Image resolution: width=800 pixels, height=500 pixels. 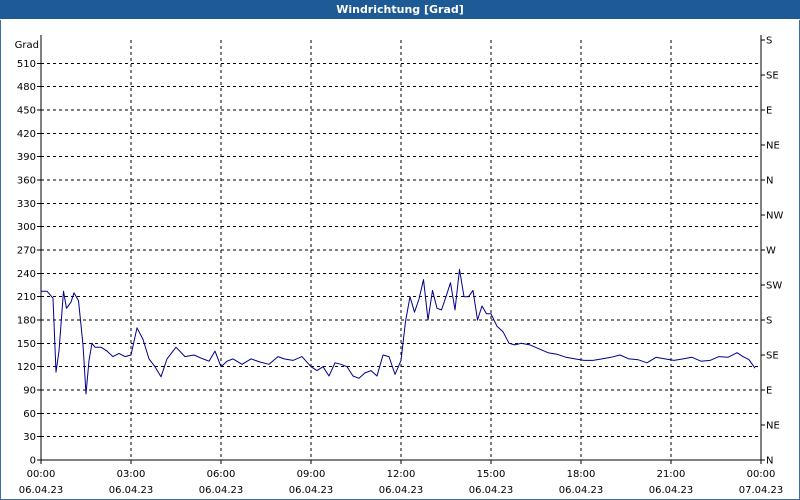 I want to click on y-tick-label: 210, so click(x=26, y=297).